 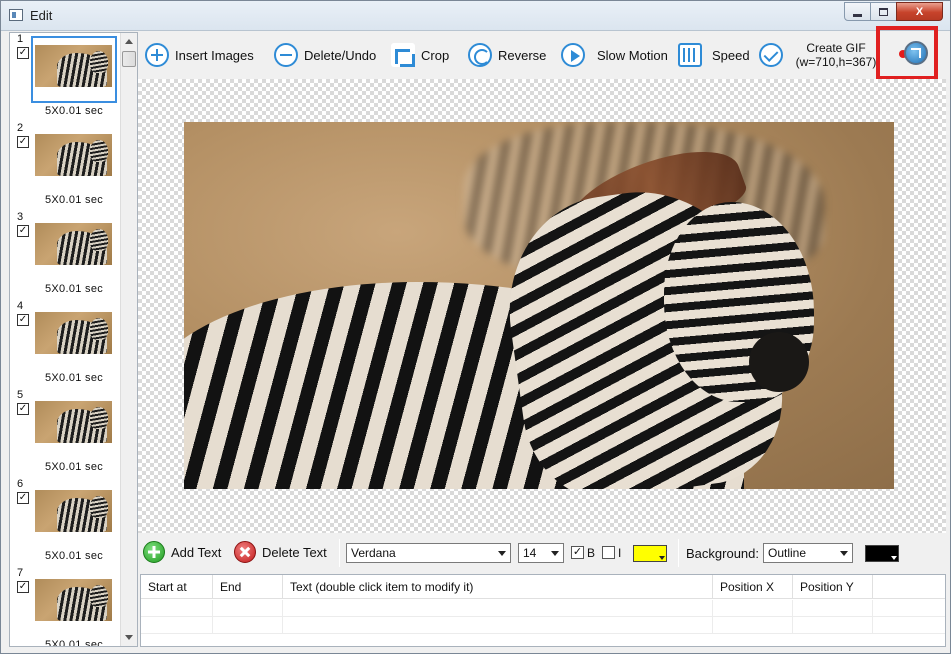 What do you see at coordinates (20, 395) in the screenshot?
I see `frame-number: 5` at bounding box center [20, 395].